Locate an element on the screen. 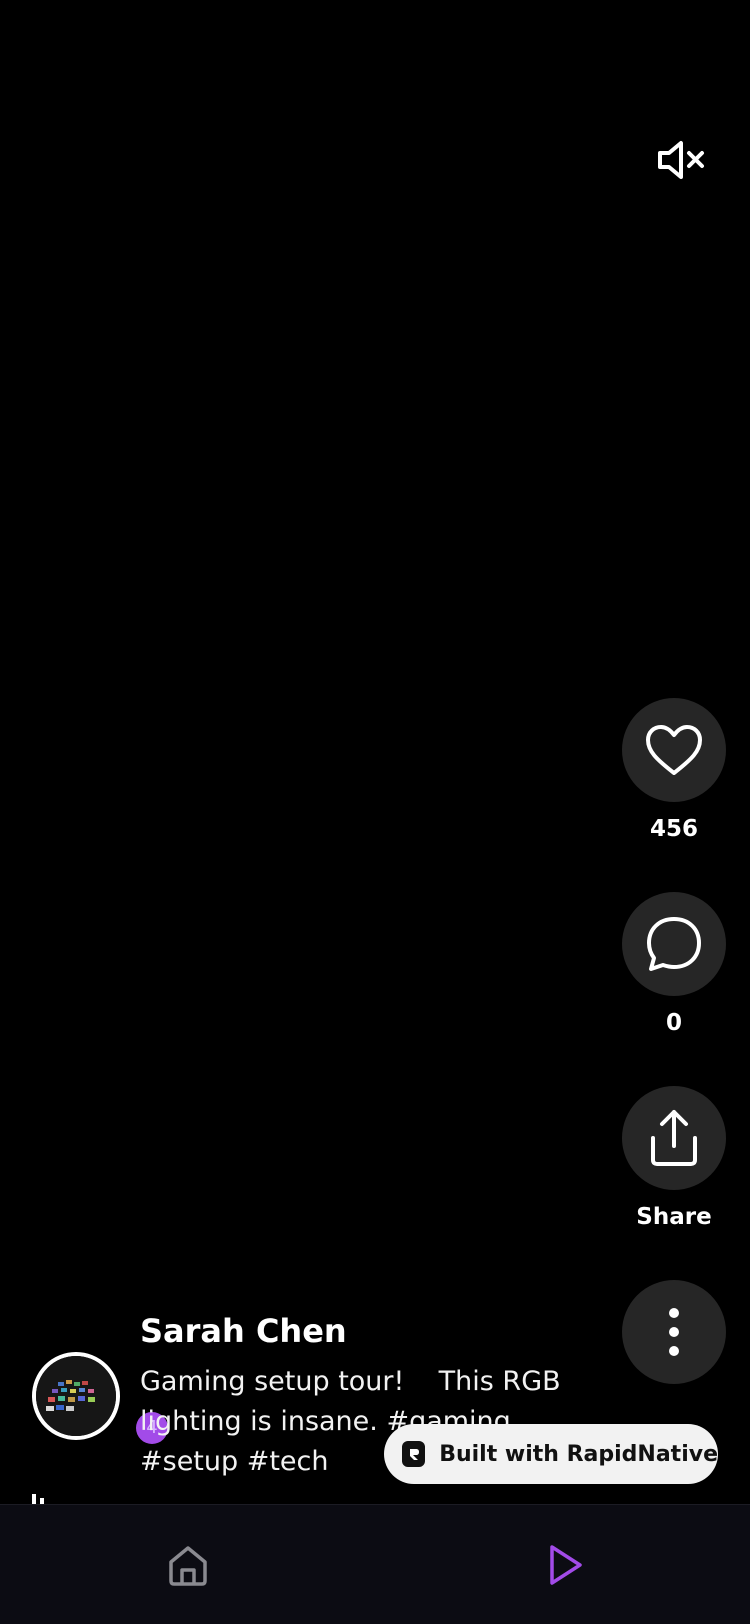 The width and height of the screenshot is (750, 1624). mute-button is located at coordinates (681, 160).